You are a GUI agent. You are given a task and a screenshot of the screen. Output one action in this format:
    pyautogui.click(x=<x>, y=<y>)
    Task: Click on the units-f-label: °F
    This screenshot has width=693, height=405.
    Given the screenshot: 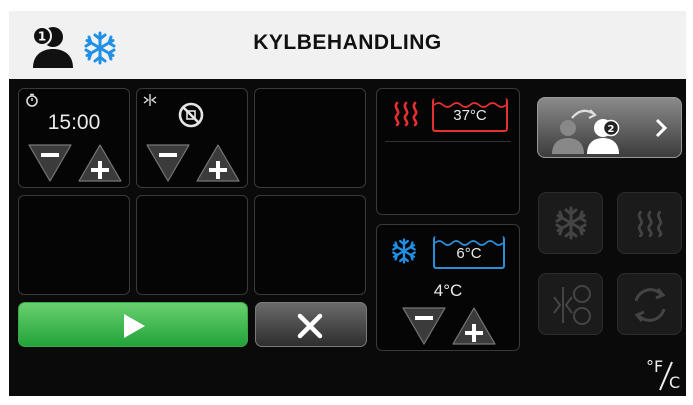 What is the action you would take?
    pyautogui.click(x=654, y=366)
    